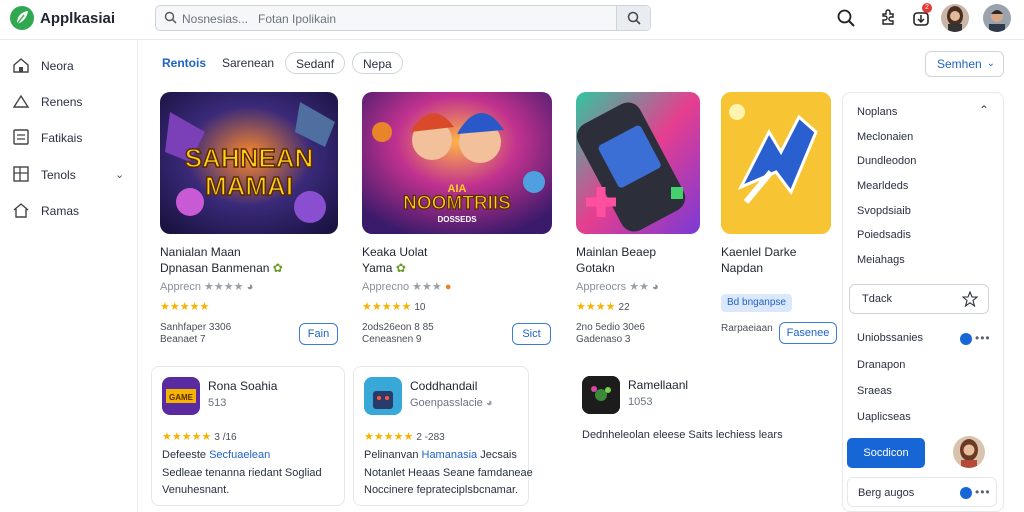 The width and height of the screenshot is (1024, 512). What do you see at coordinates (970, 299) in the screenshot?
I see `star-icon` at bounding box center [970, 299].